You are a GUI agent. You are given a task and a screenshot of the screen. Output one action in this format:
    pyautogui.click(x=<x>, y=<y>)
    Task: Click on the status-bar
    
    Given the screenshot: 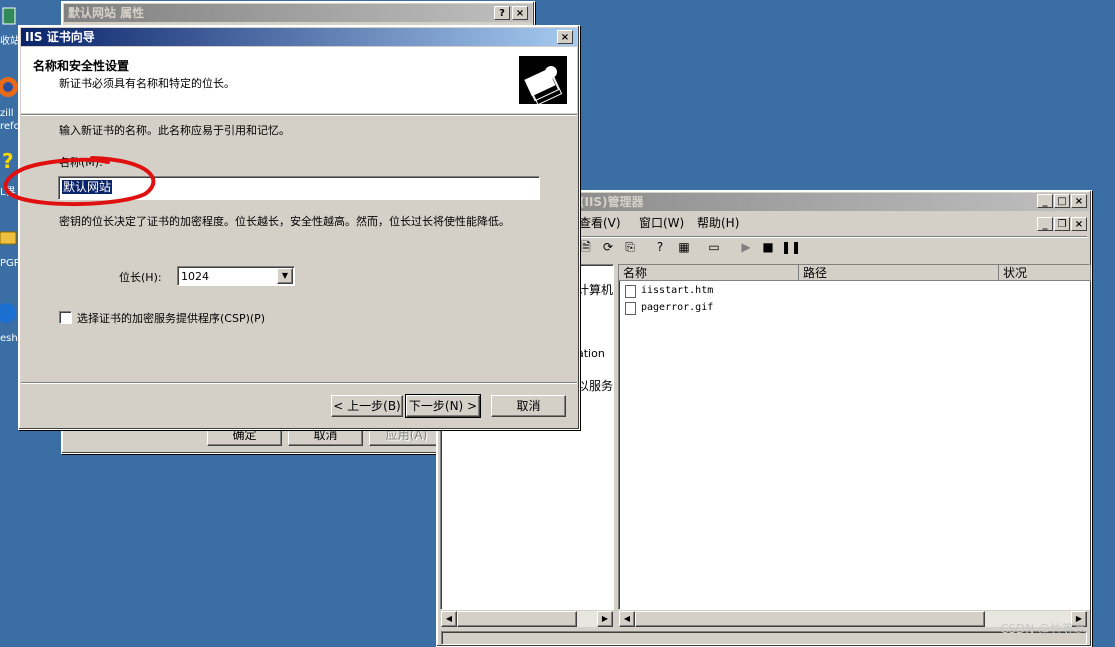 What is the action you would take?
    pyautogui.click(x=764, y=638)
    